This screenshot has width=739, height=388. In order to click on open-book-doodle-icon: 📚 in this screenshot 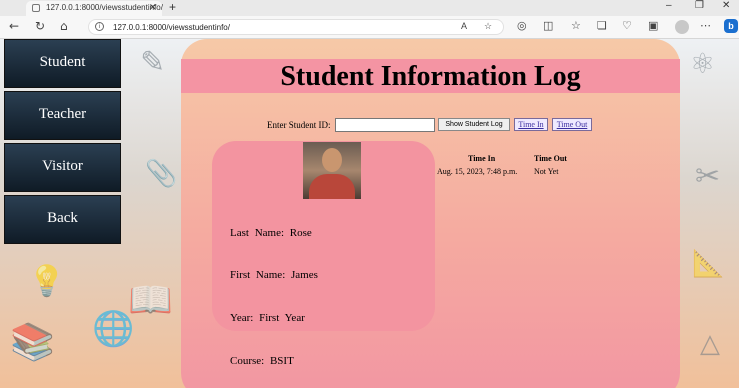, I will do `click(32, 342)`.